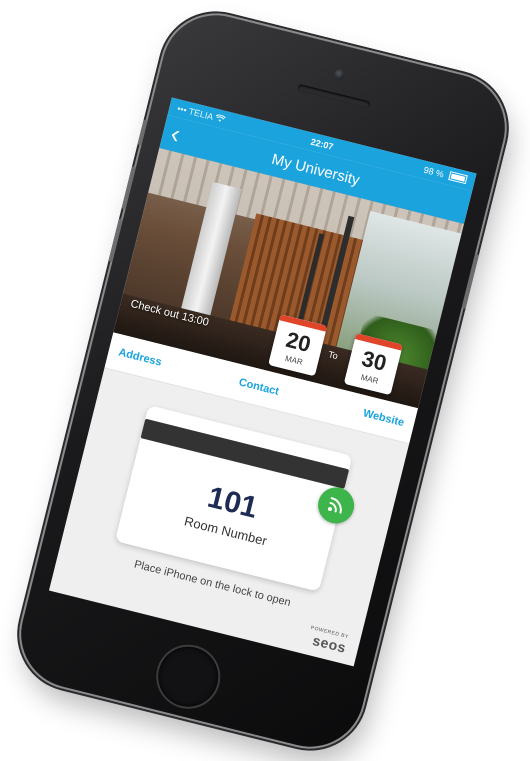  What do you see at coordinates (188, 677) in the screenshot?
I see `home-button` at bounding box center [188, 677].